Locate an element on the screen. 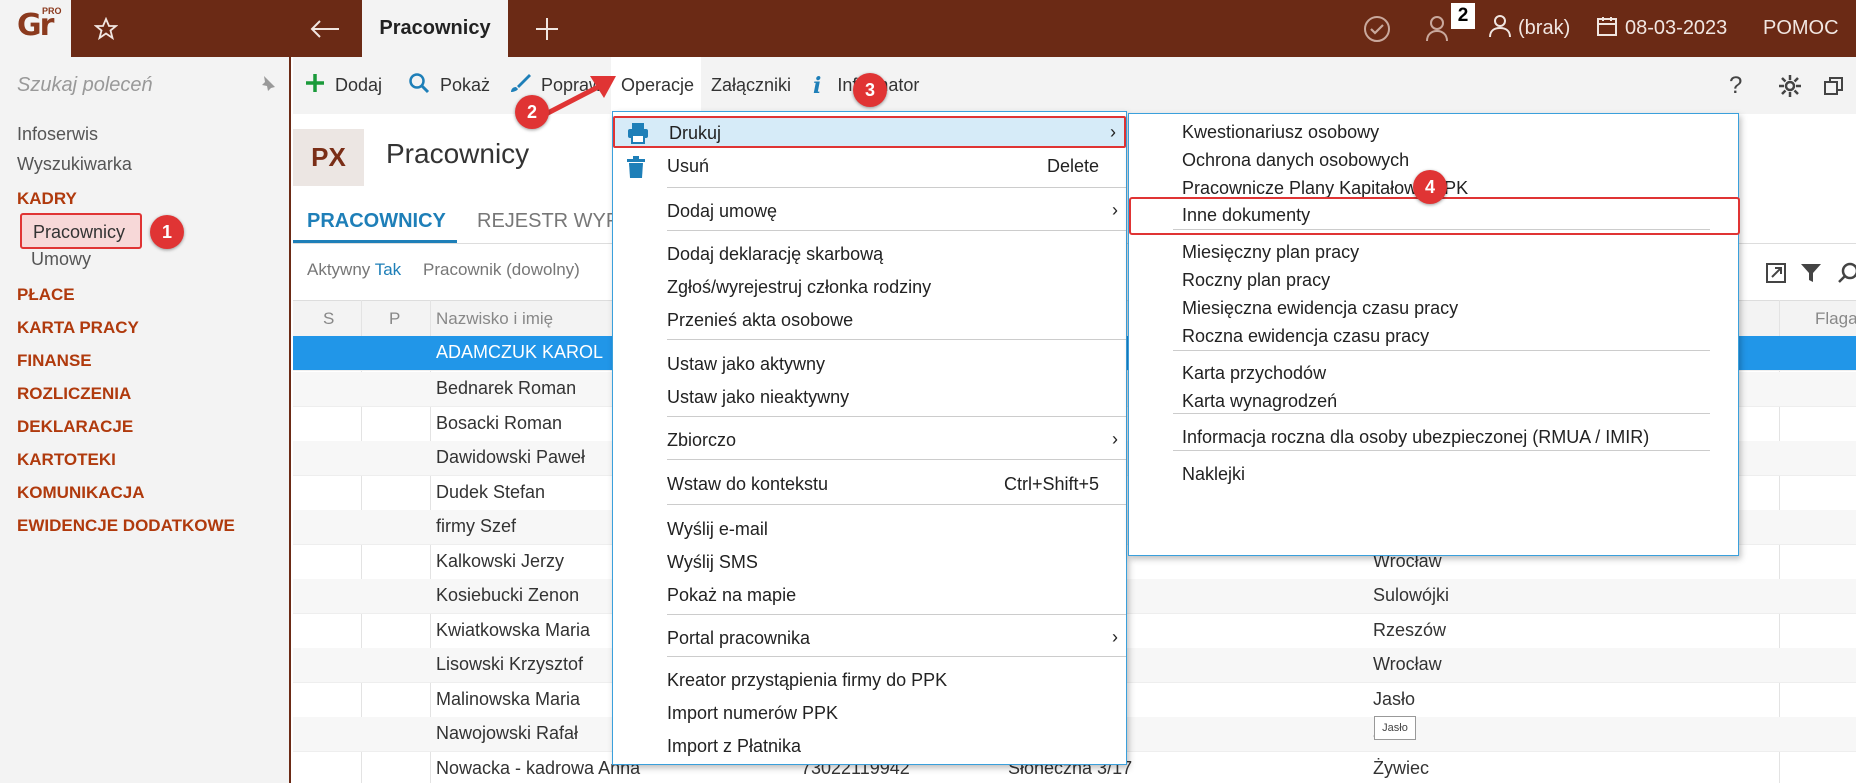 Image resolution: width=1856 pixels, height=783 pixels. menu-item-label: Pokaż na mapie is located at coordinates (732, 595).